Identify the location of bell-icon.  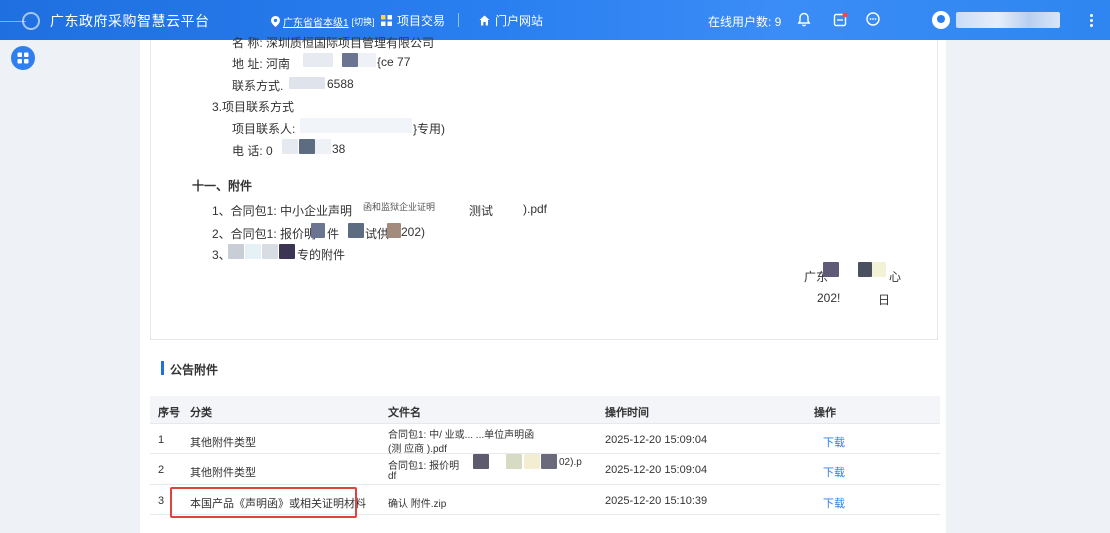
(804, 19).